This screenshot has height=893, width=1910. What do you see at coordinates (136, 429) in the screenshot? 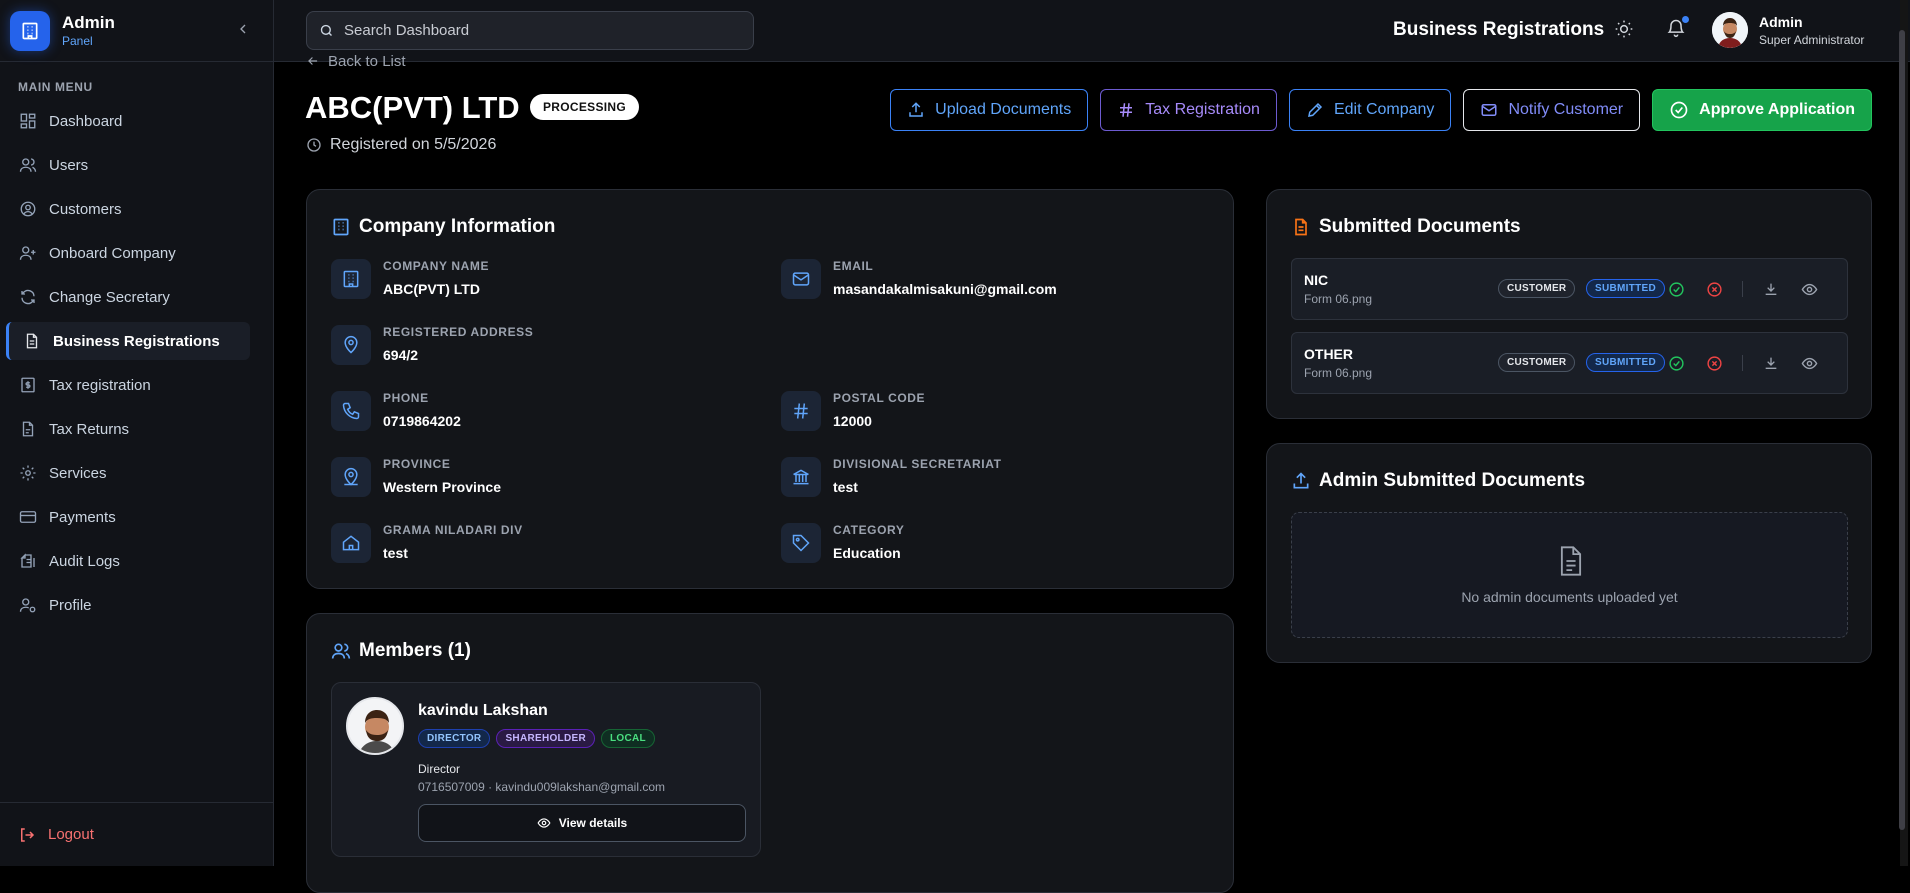
I see `sidebar-item-tax-returns: Tax Returns` at bounding box center [136, 429].